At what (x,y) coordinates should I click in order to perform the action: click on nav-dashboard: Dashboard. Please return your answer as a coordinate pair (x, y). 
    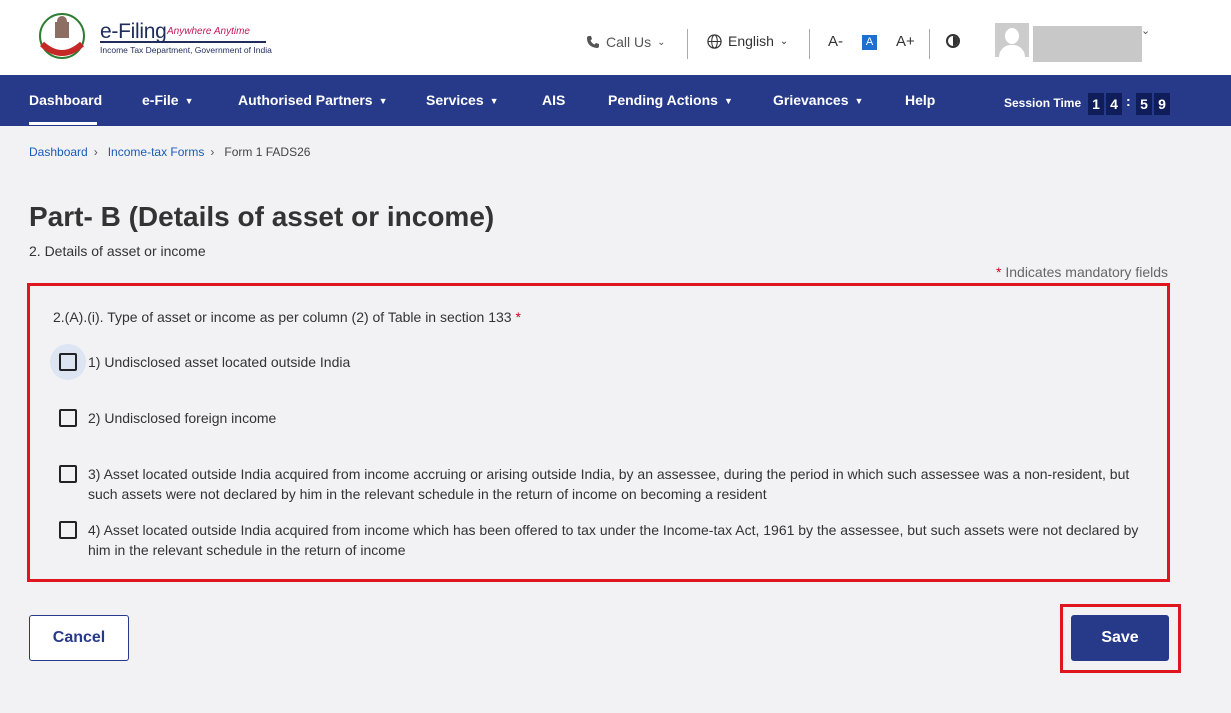
    Looking at the image, I should click on (65, 100).